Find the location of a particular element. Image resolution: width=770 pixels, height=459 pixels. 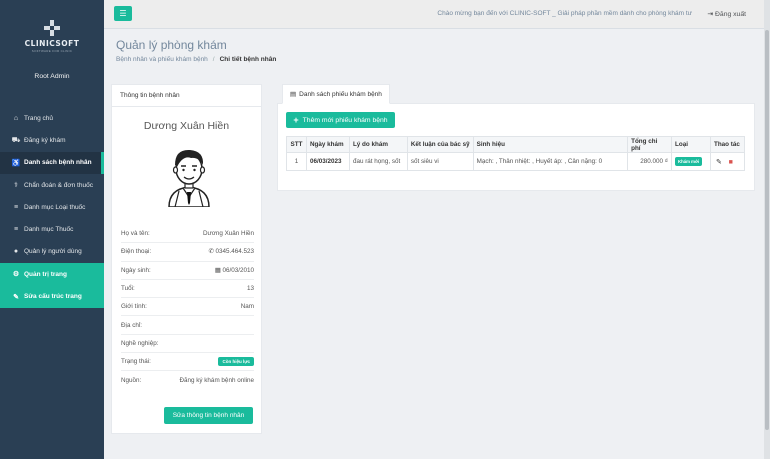

gear-icon: ⚙ is located at coordinates (16, 275).